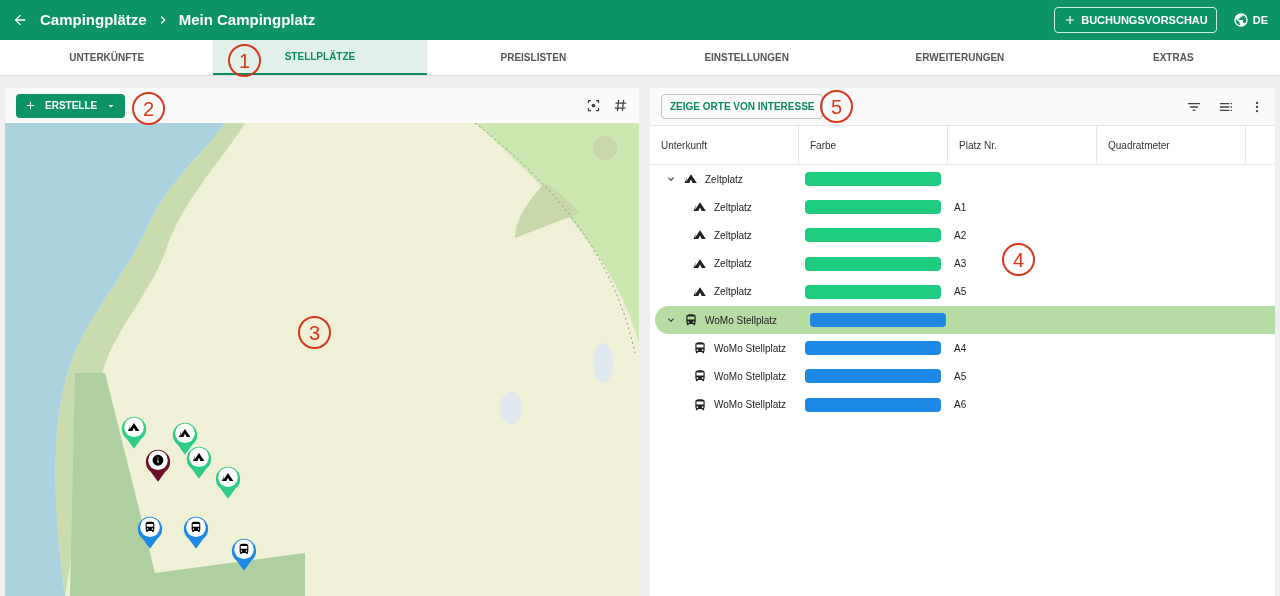  What do you see at coordinates (247, 19) in the screenshot?
I see `page-title: Mein Campingplatz` at bounding box center [247, 19].